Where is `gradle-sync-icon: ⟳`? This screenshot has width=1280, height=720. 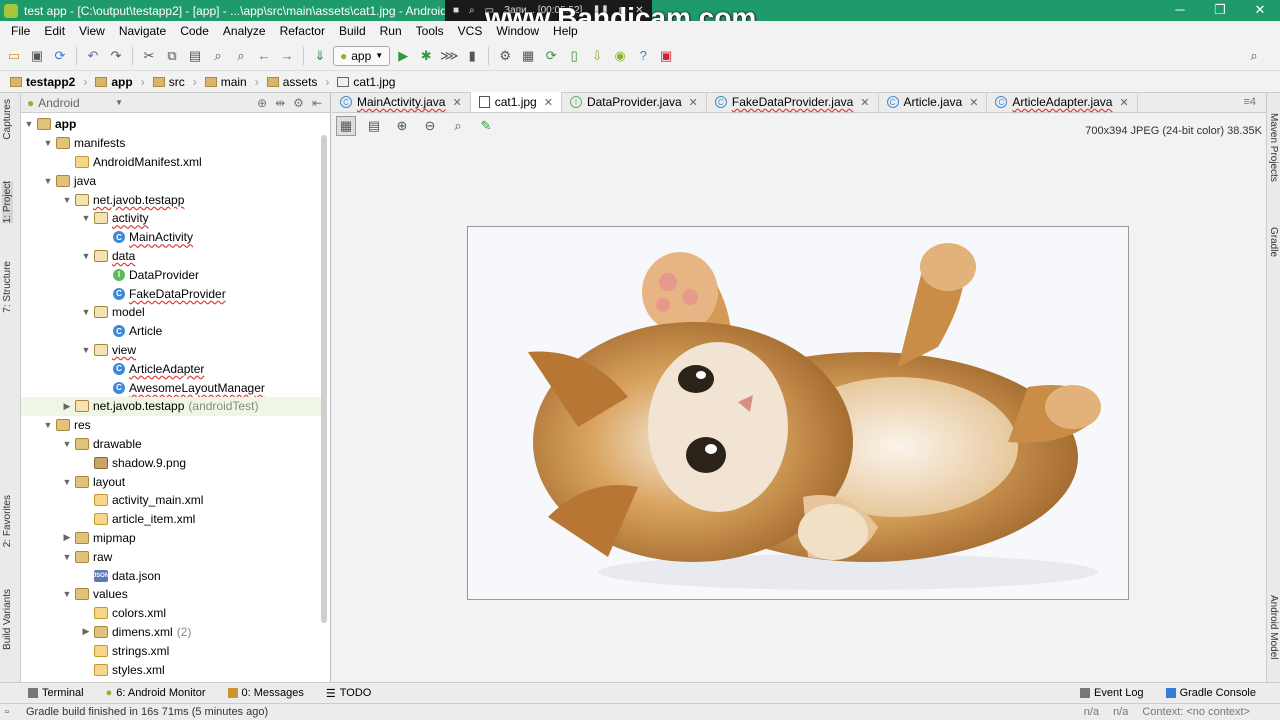
gradle-sync-icon: ⟳ is located at coordinates (551, 56).